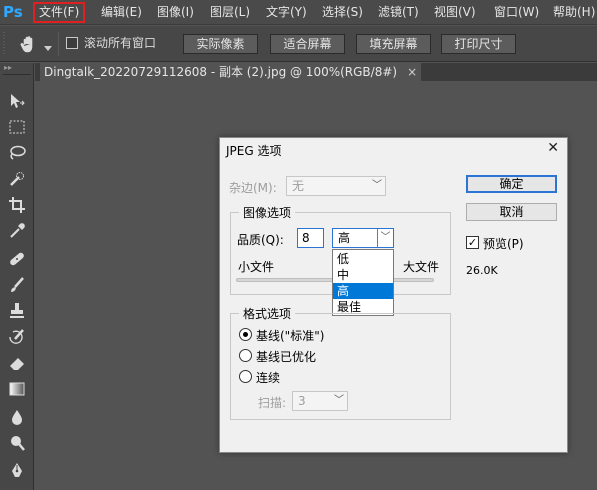  I want to click on baseline-standard-radio, so click(245, 334).